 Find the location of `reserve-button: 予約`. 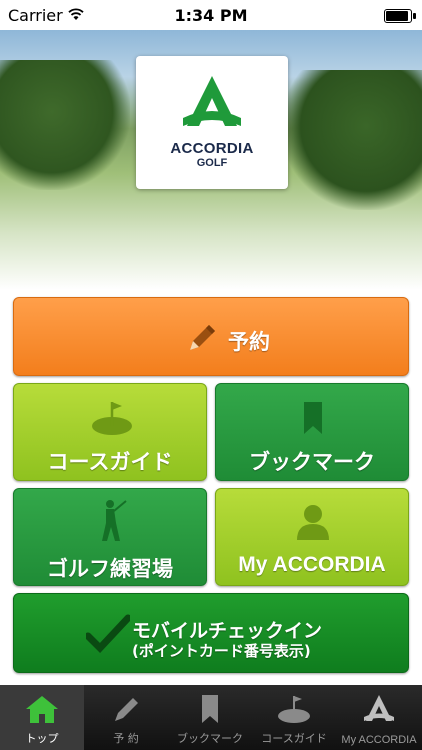

reserve-button: 予約 is located at coordinates (211, 336).